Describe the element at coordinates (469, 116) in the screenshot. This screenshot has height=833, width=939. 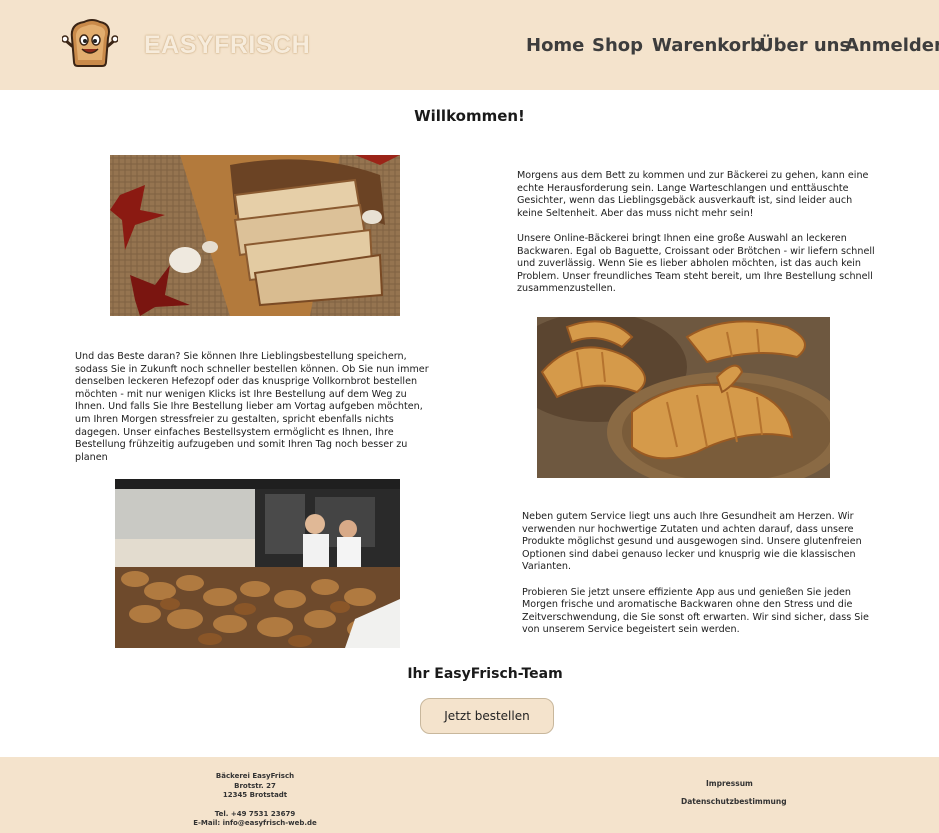
I see `page-title: Willkommen!` at that location.